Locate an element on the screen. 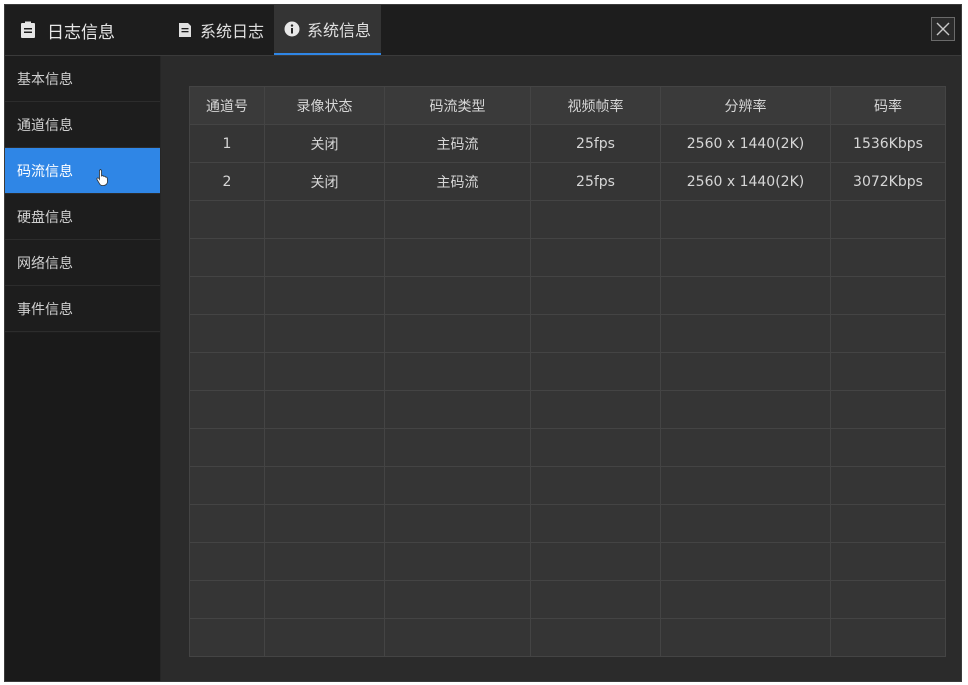  table-row: 1 关闭 主码流 25fps 2560 x 1440(2K) 1536Kbps is located at coordinates (567, 143).